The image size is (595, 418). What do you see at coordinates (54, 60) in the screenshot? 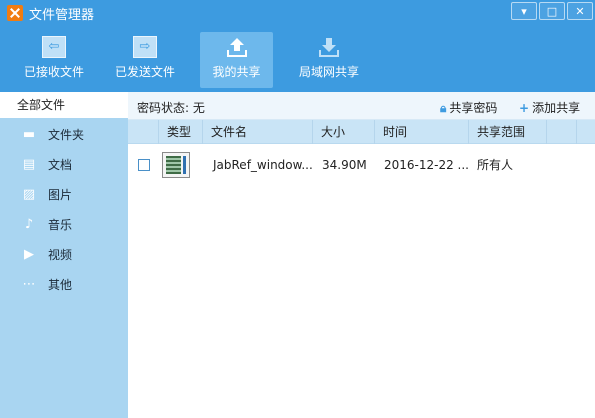
I see `tab-received-files: 已接收文件` at bounding box center [54, 60].